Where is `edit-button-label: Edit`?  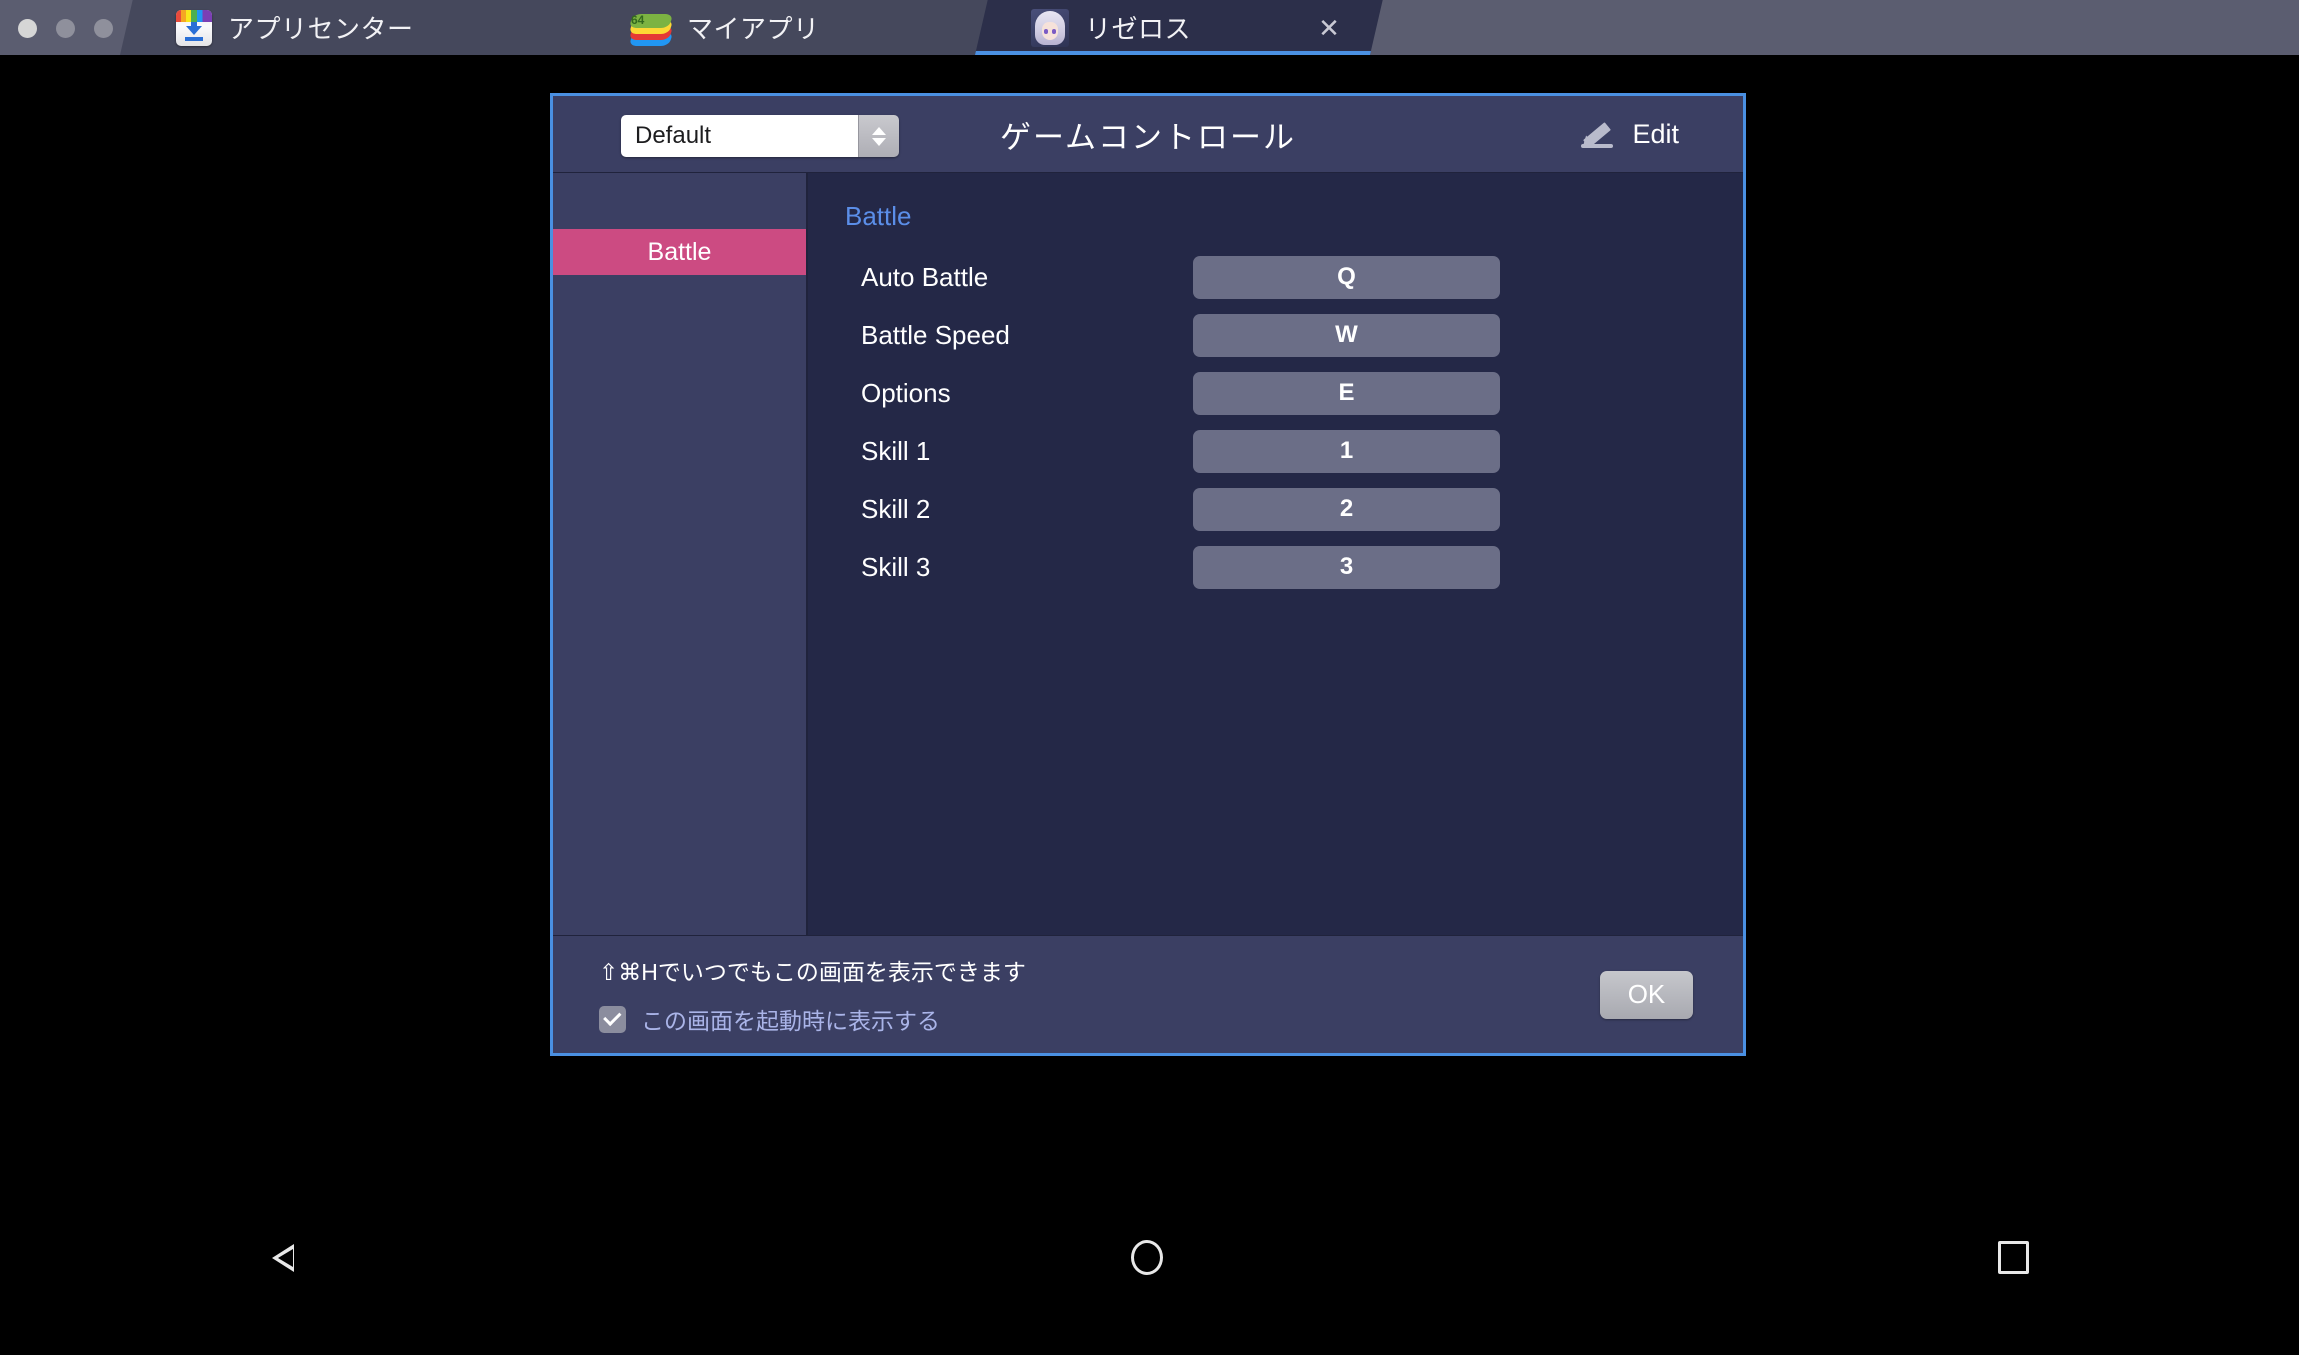 edit-button-label: Edit is located at coordinates (1655, 133).